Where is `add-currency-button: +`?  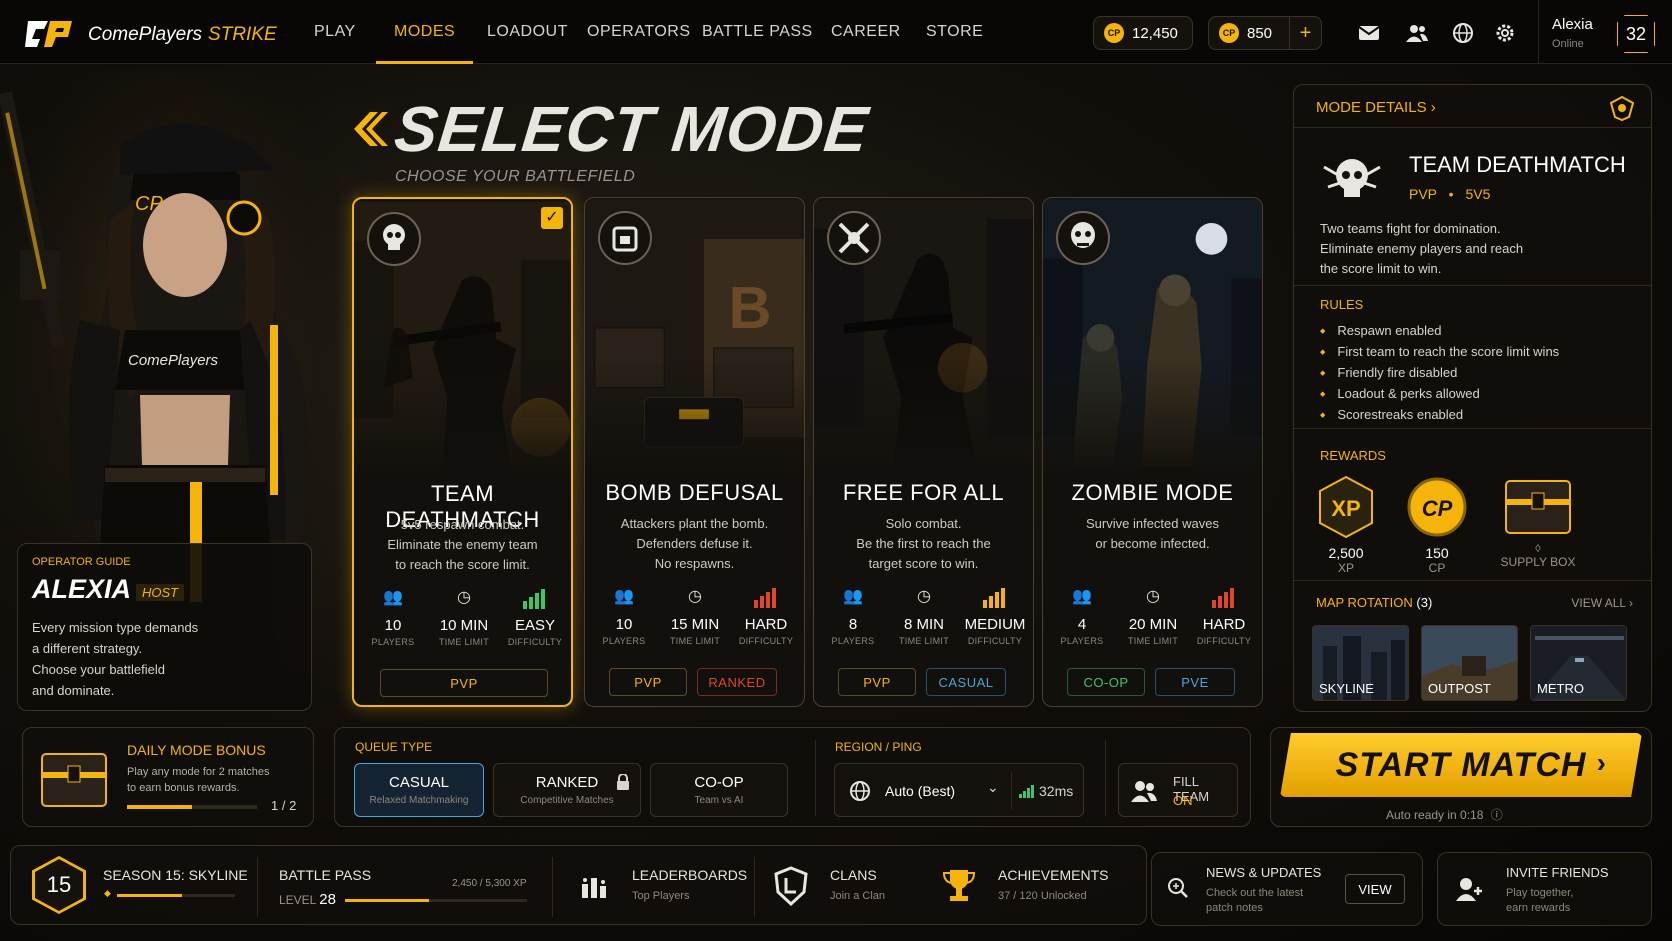
add-currency-button: + is located at coordinates (1305, 33).